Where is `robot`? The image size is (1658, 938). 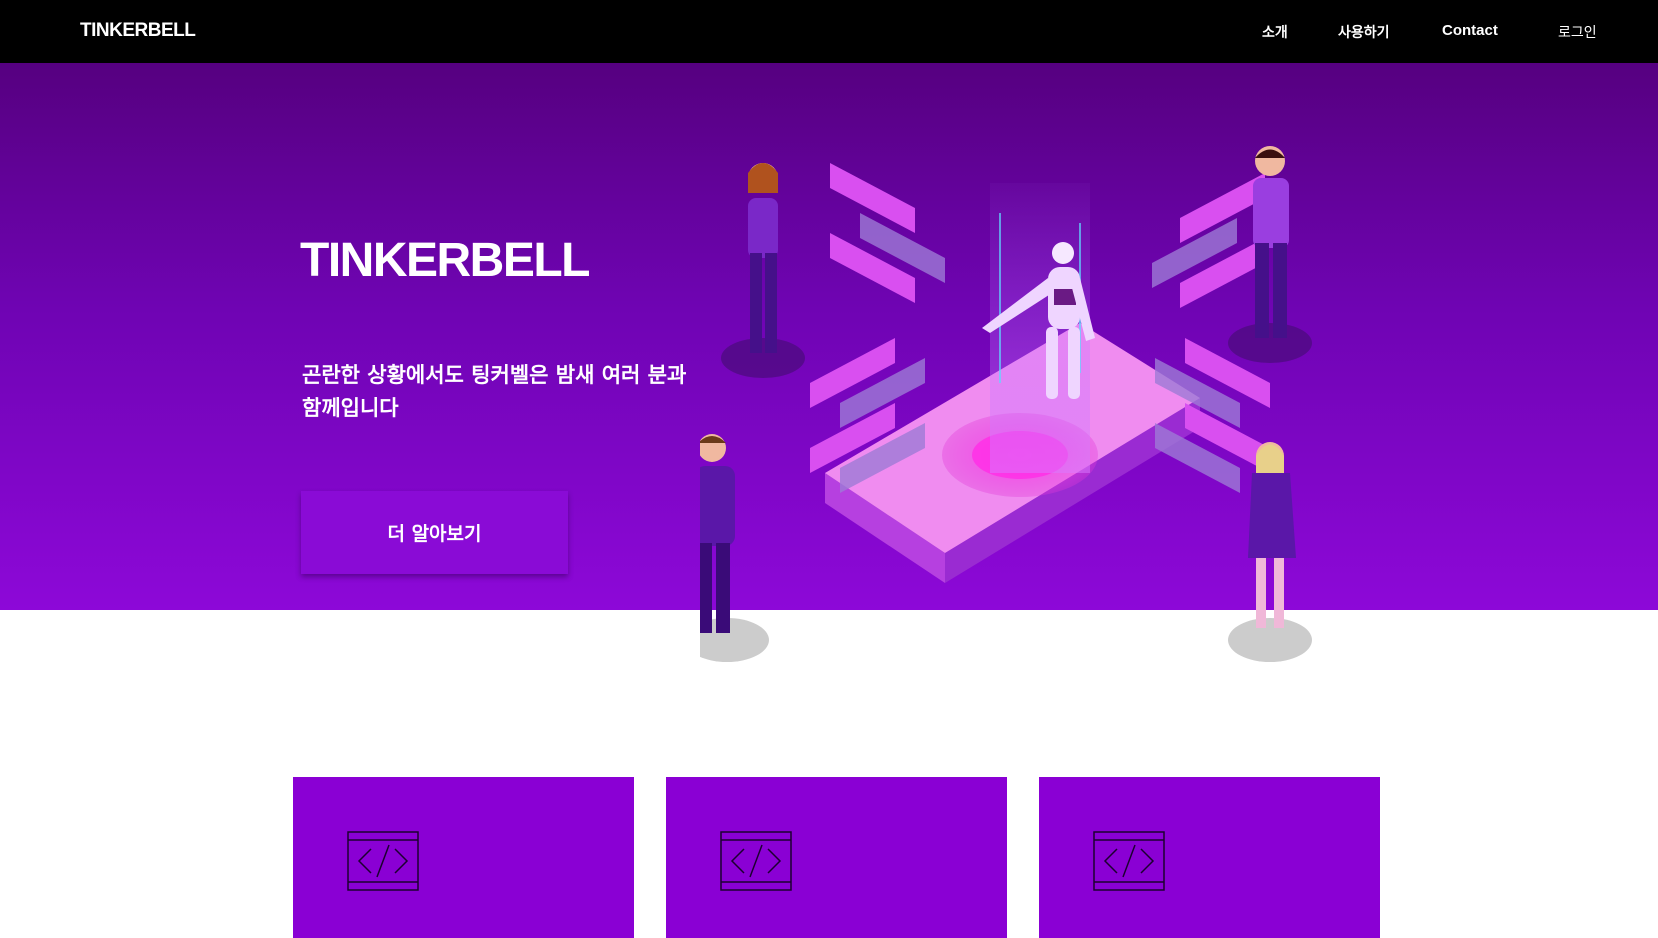 robot is located at coordinates (1038, 328).